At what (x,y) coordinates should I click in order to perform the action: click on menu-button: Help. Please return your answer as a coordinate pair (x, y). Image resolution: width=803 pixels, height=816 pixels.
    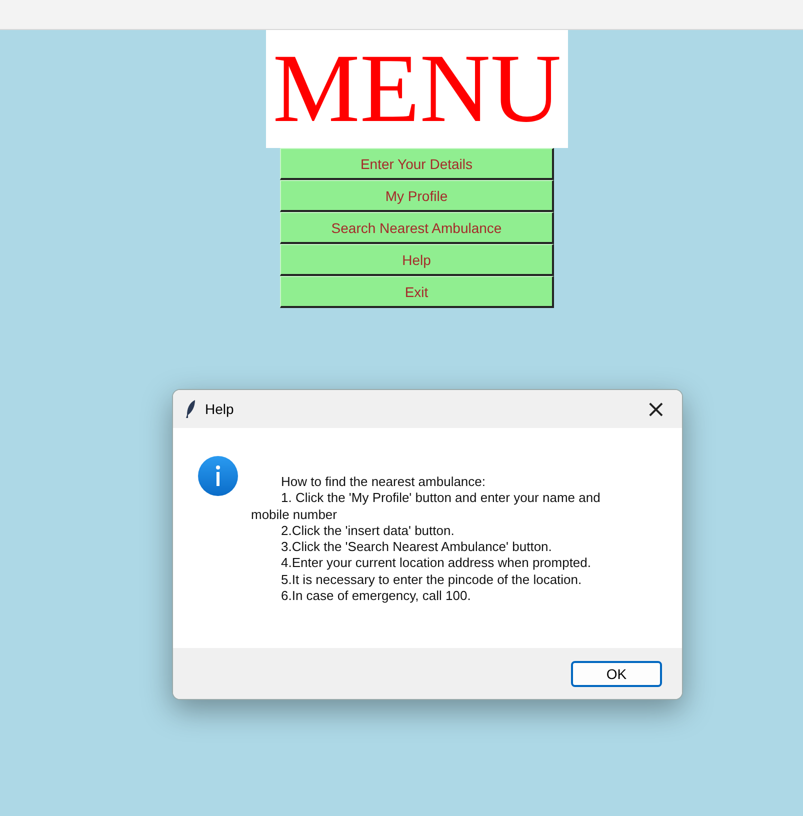
    Looking at the image, I should click on (417, 260).